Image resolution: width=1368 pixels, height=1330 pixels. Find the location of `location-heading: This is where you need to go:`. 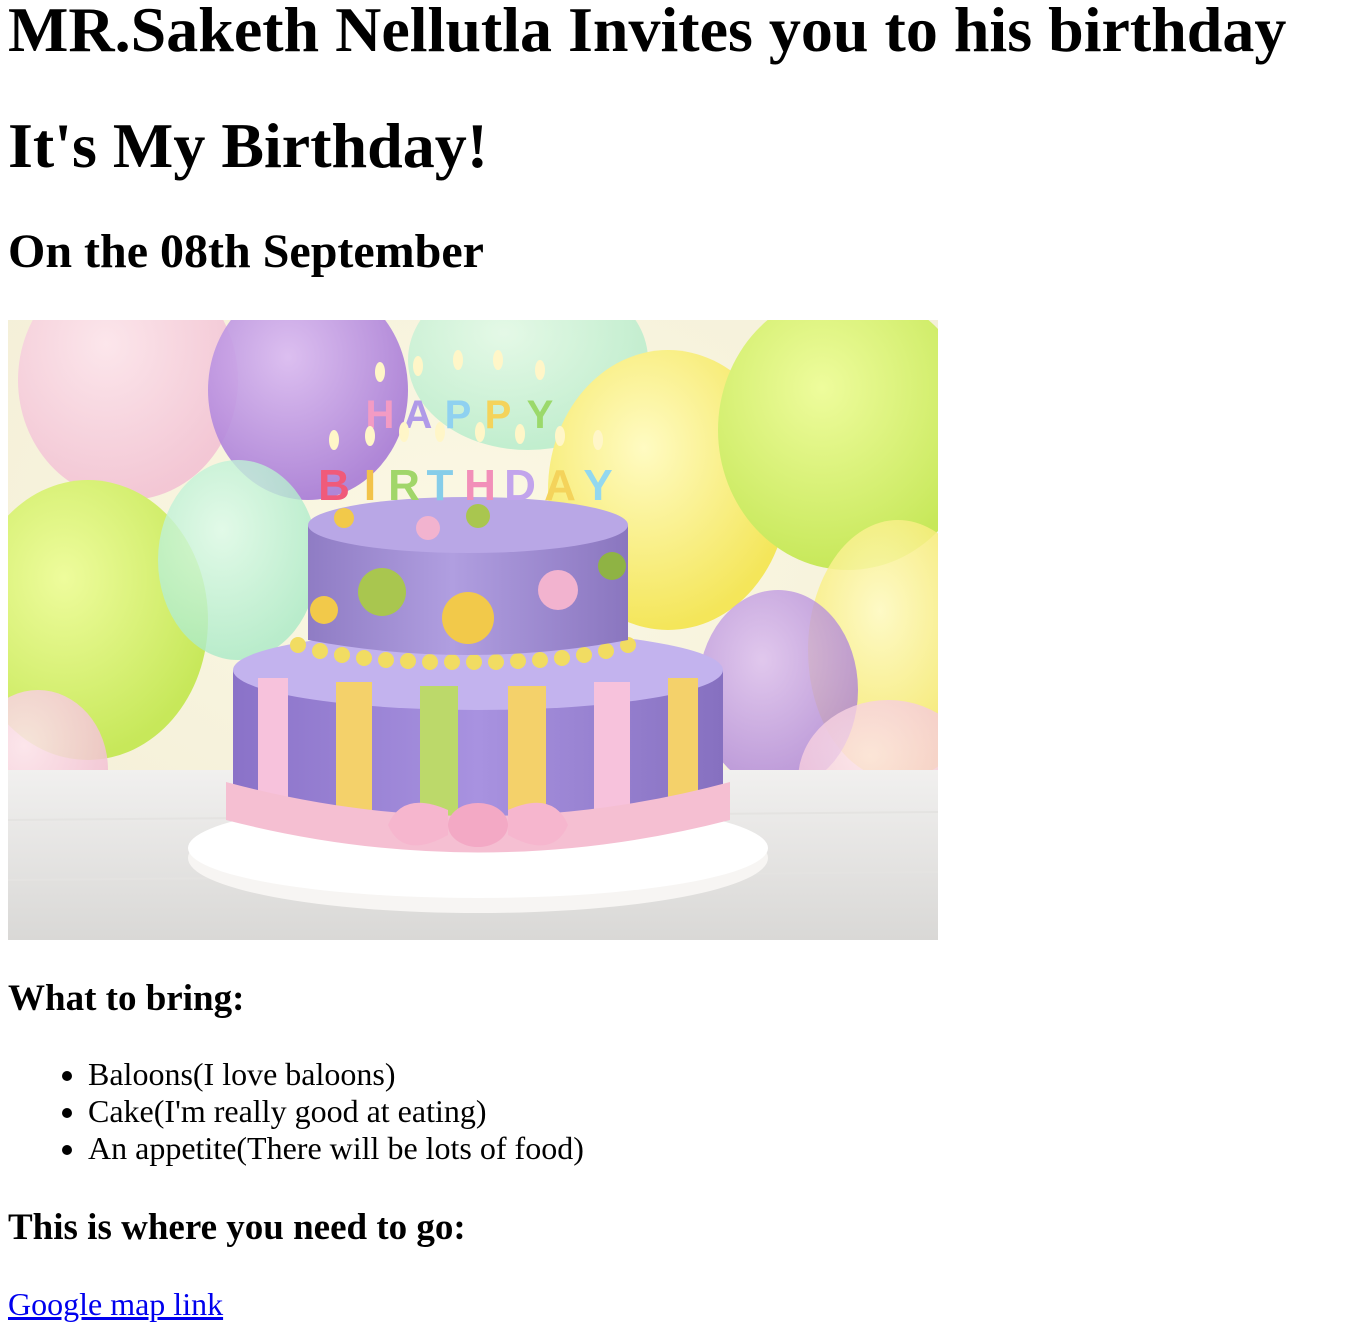

location-heading: This is where you need to go: is located at coordinates (237, 1227).